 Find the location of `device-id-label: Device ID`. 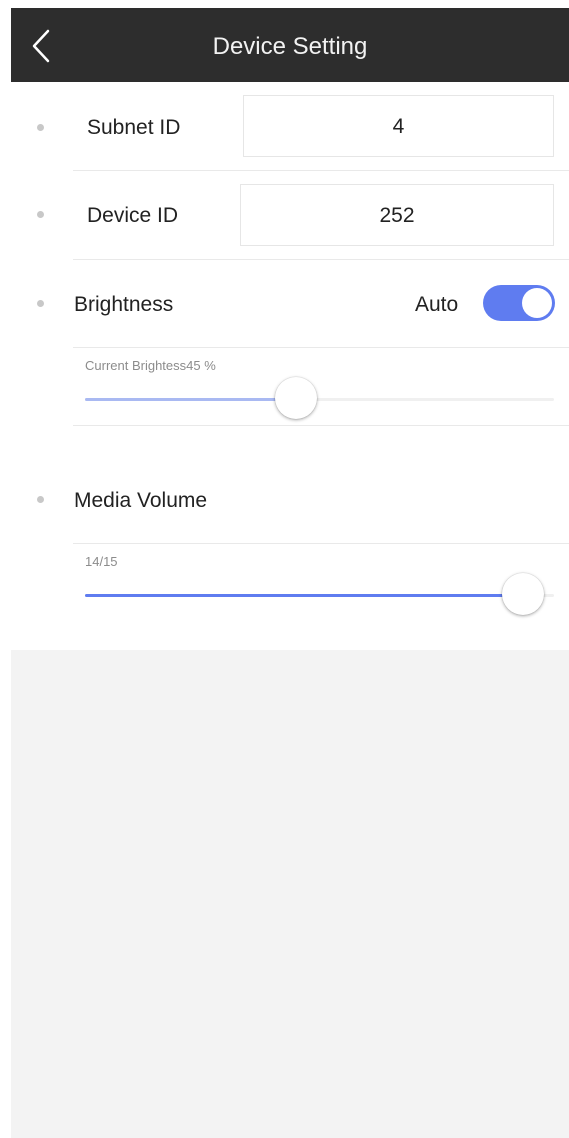

device-id-label: Device ID is located at coordinates (133, 215).